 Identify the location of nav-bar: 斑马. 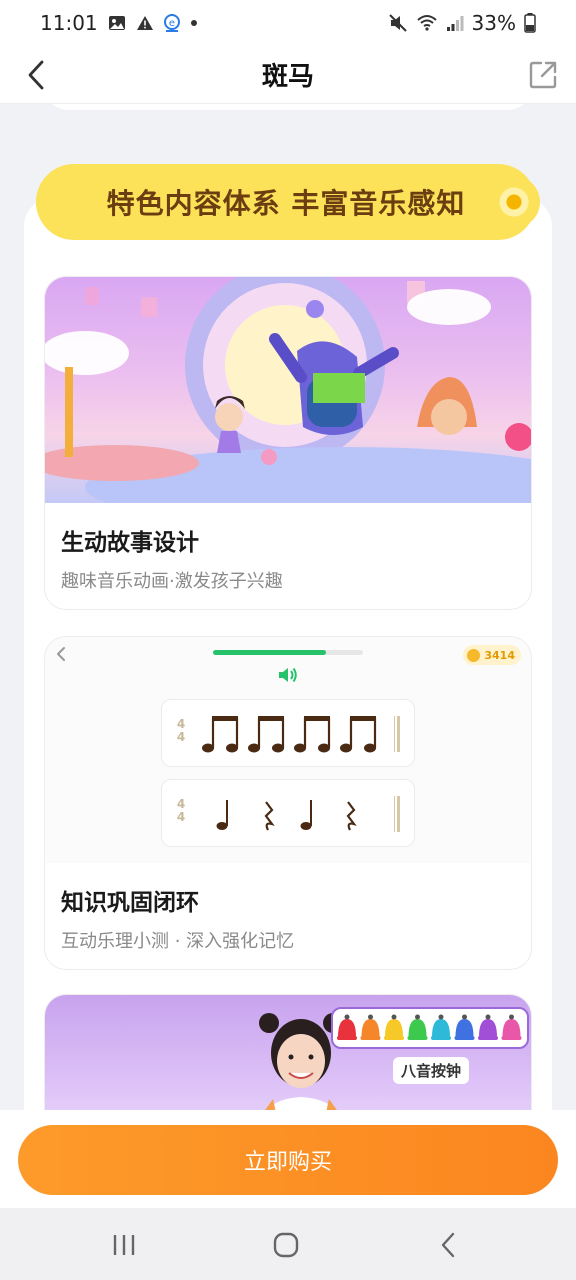
(288, 75).